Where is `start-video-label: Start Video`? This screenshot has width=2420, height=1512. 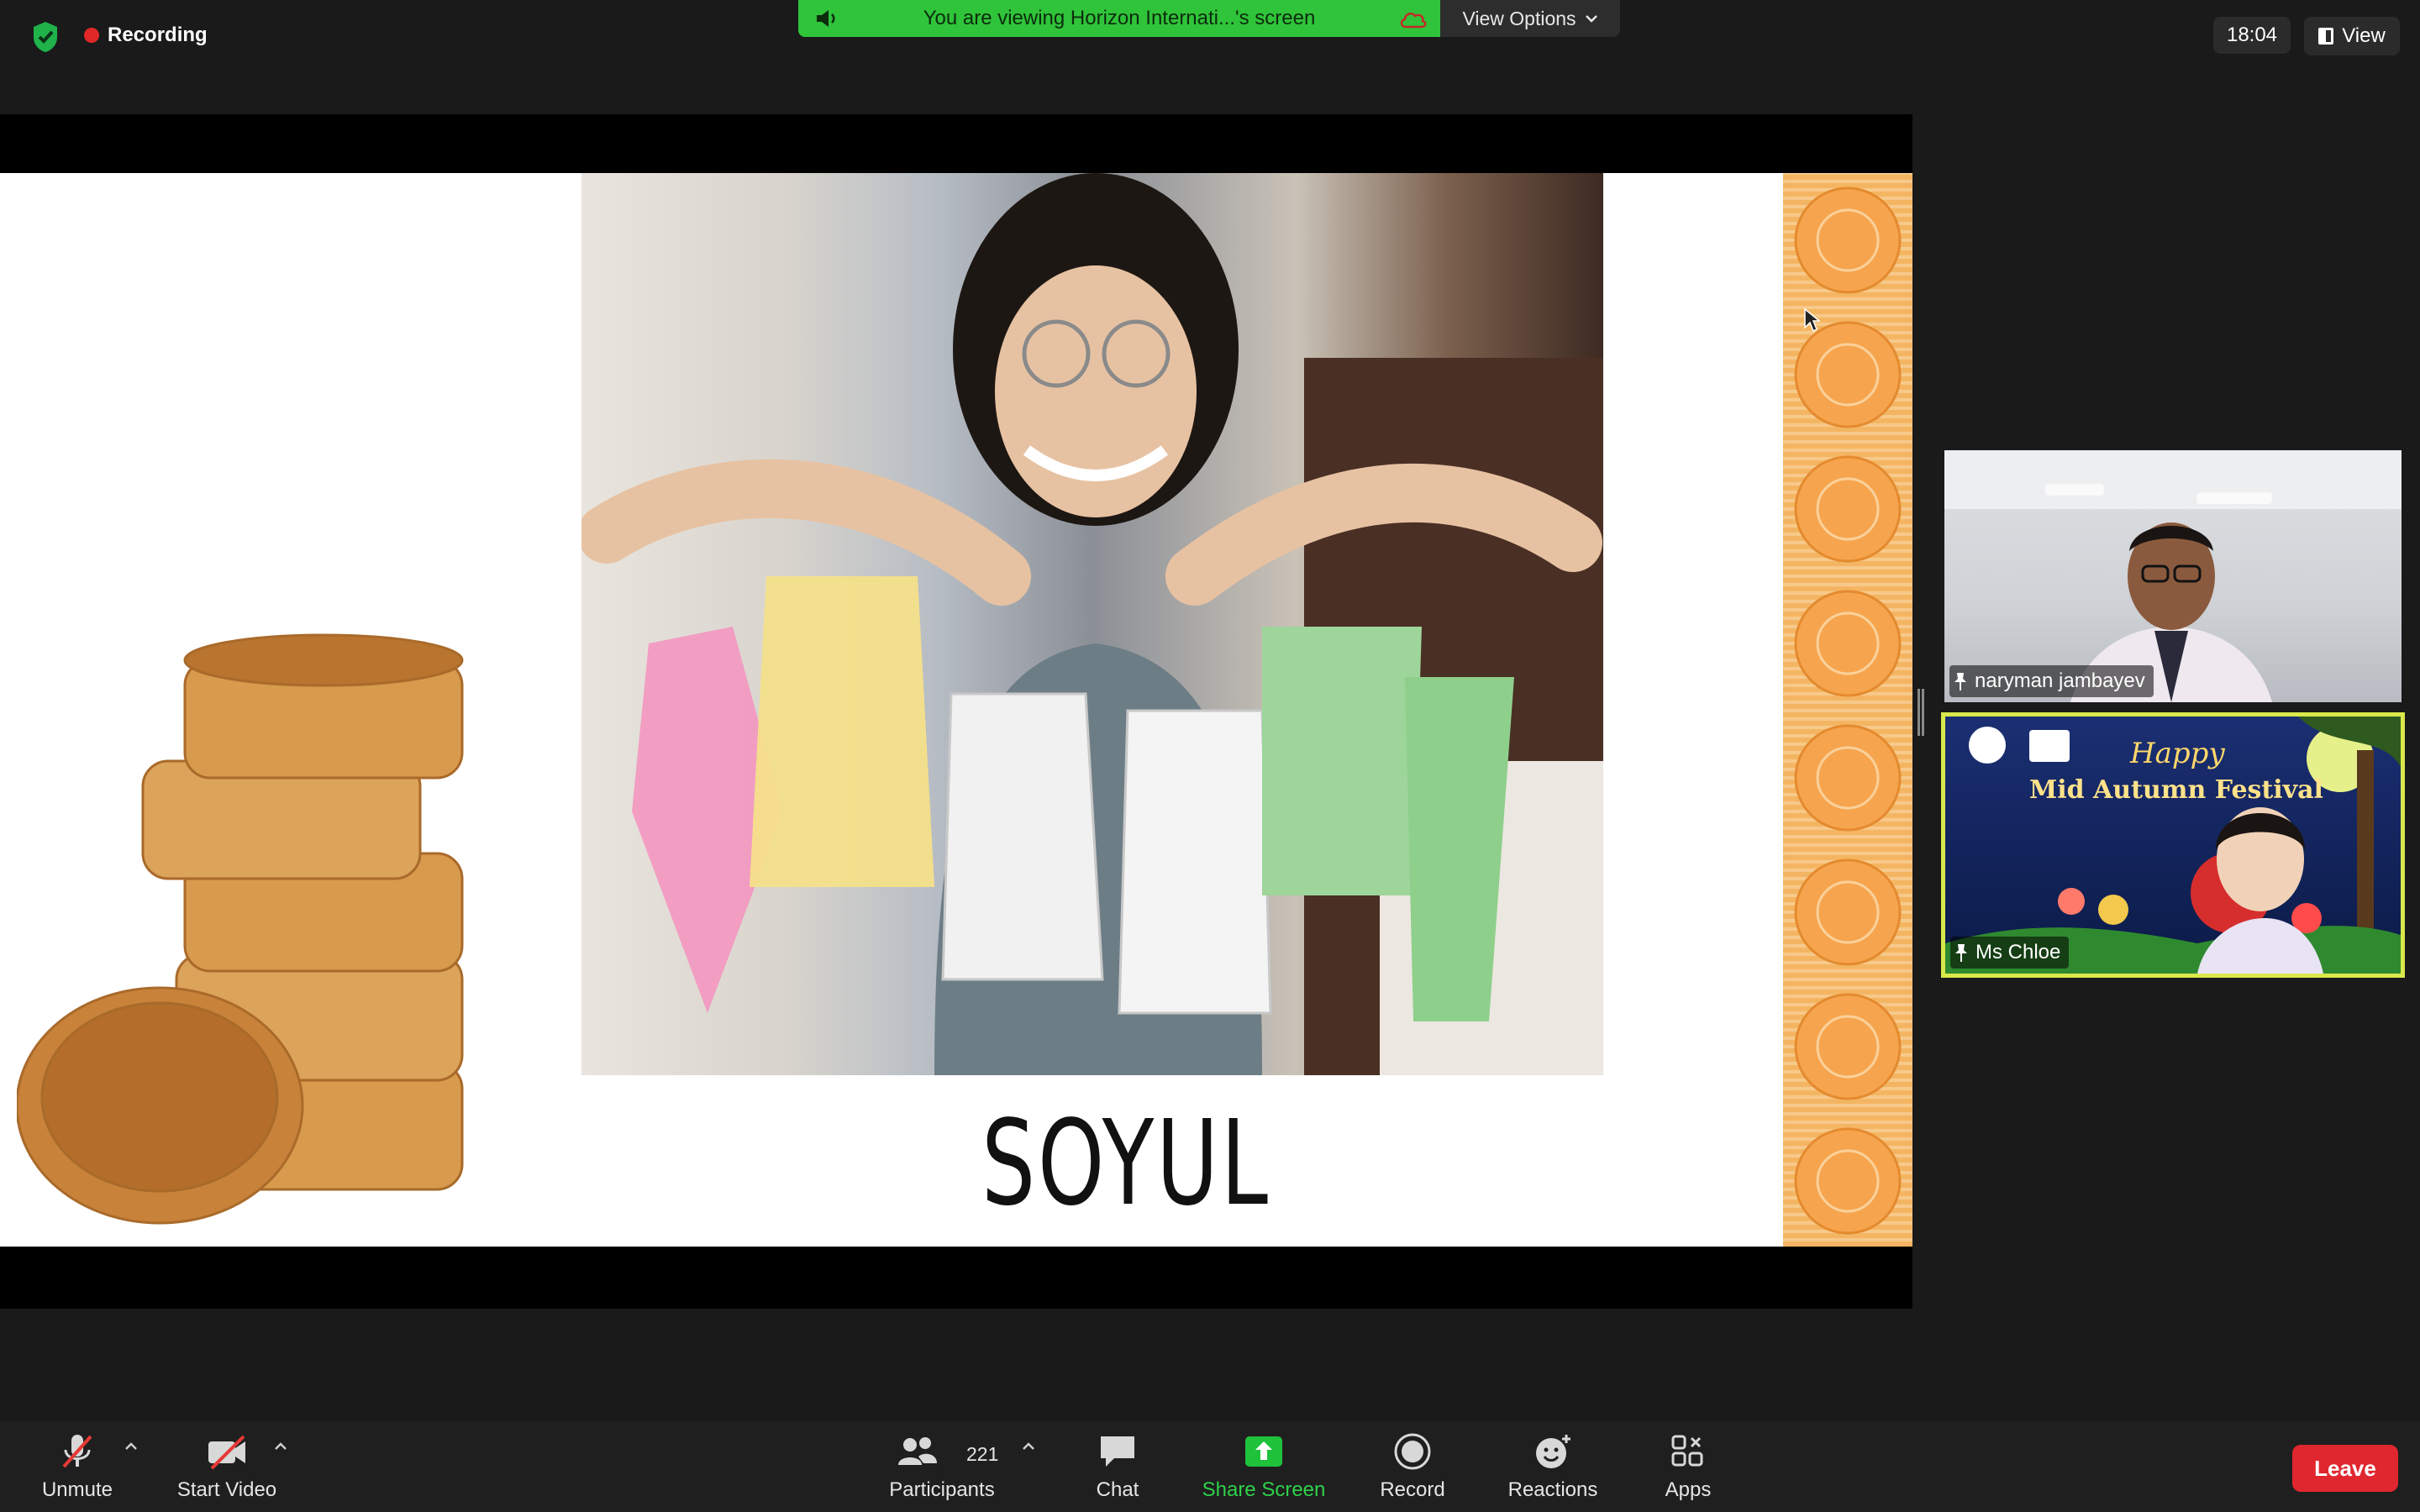
start-video-label: Start Video is located at coordinates (226, 1489).